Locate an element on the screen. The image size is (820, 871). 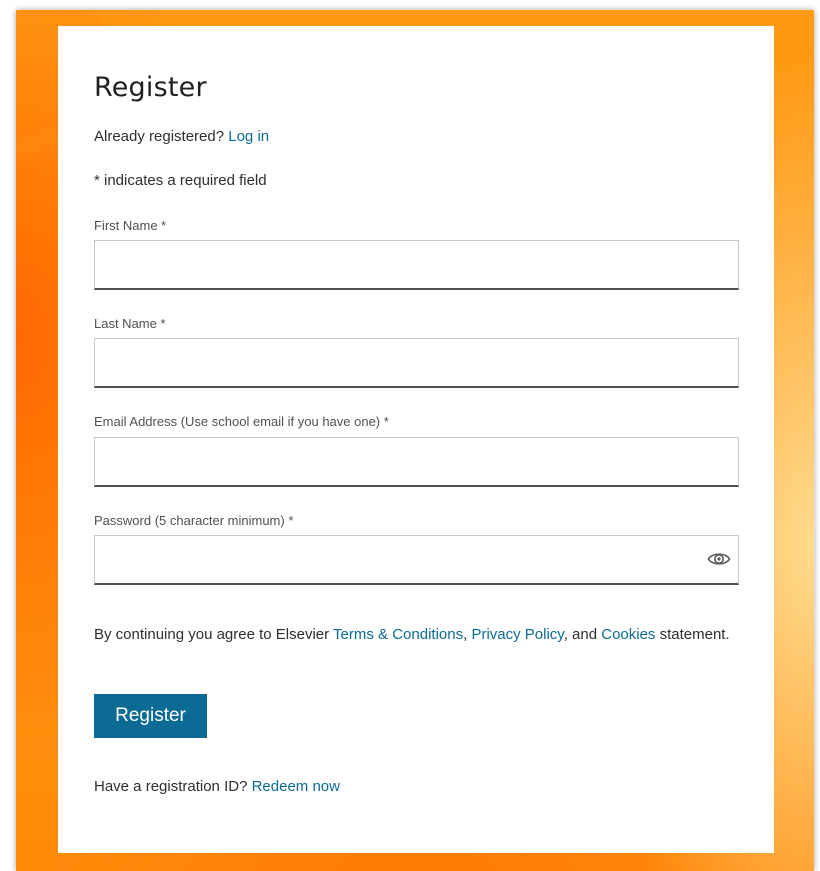
agree-suffix: statement. is located at coordinates (692, 634).